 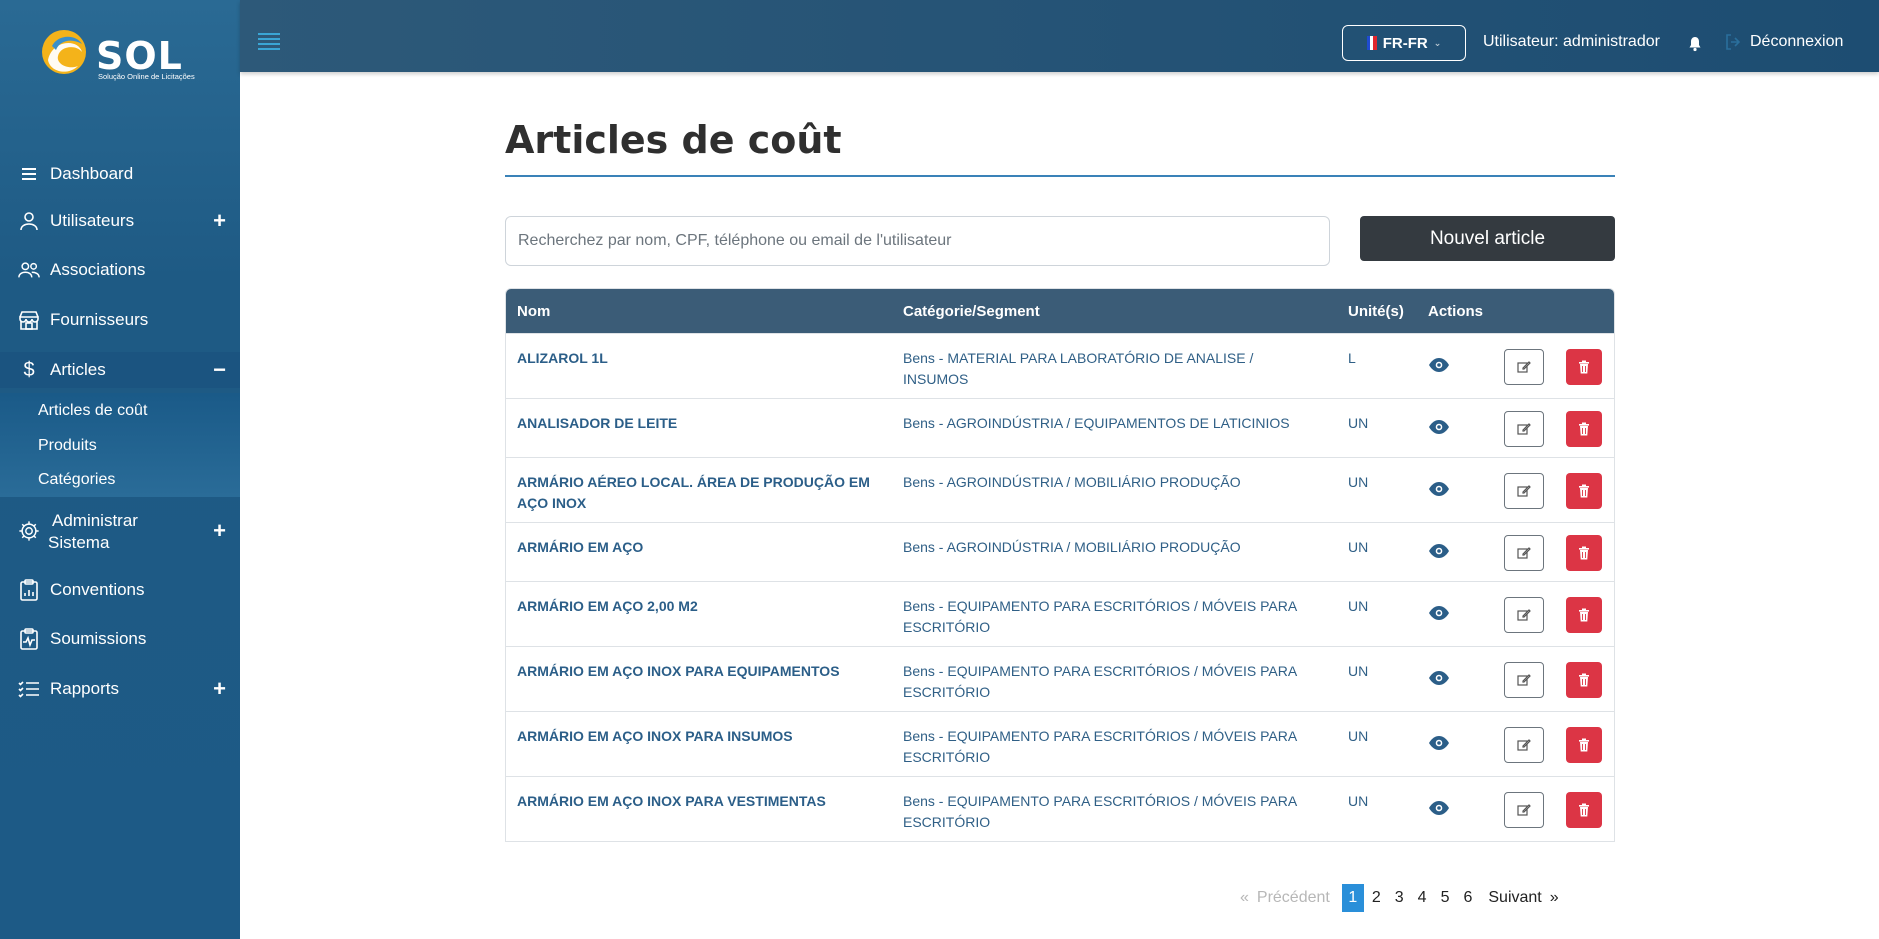 What do you see at coordinates (697, 547) in the screenshot?
I see `cell-nom: ARMÁRIO EM AÇO` at bounding box center [697, 547].